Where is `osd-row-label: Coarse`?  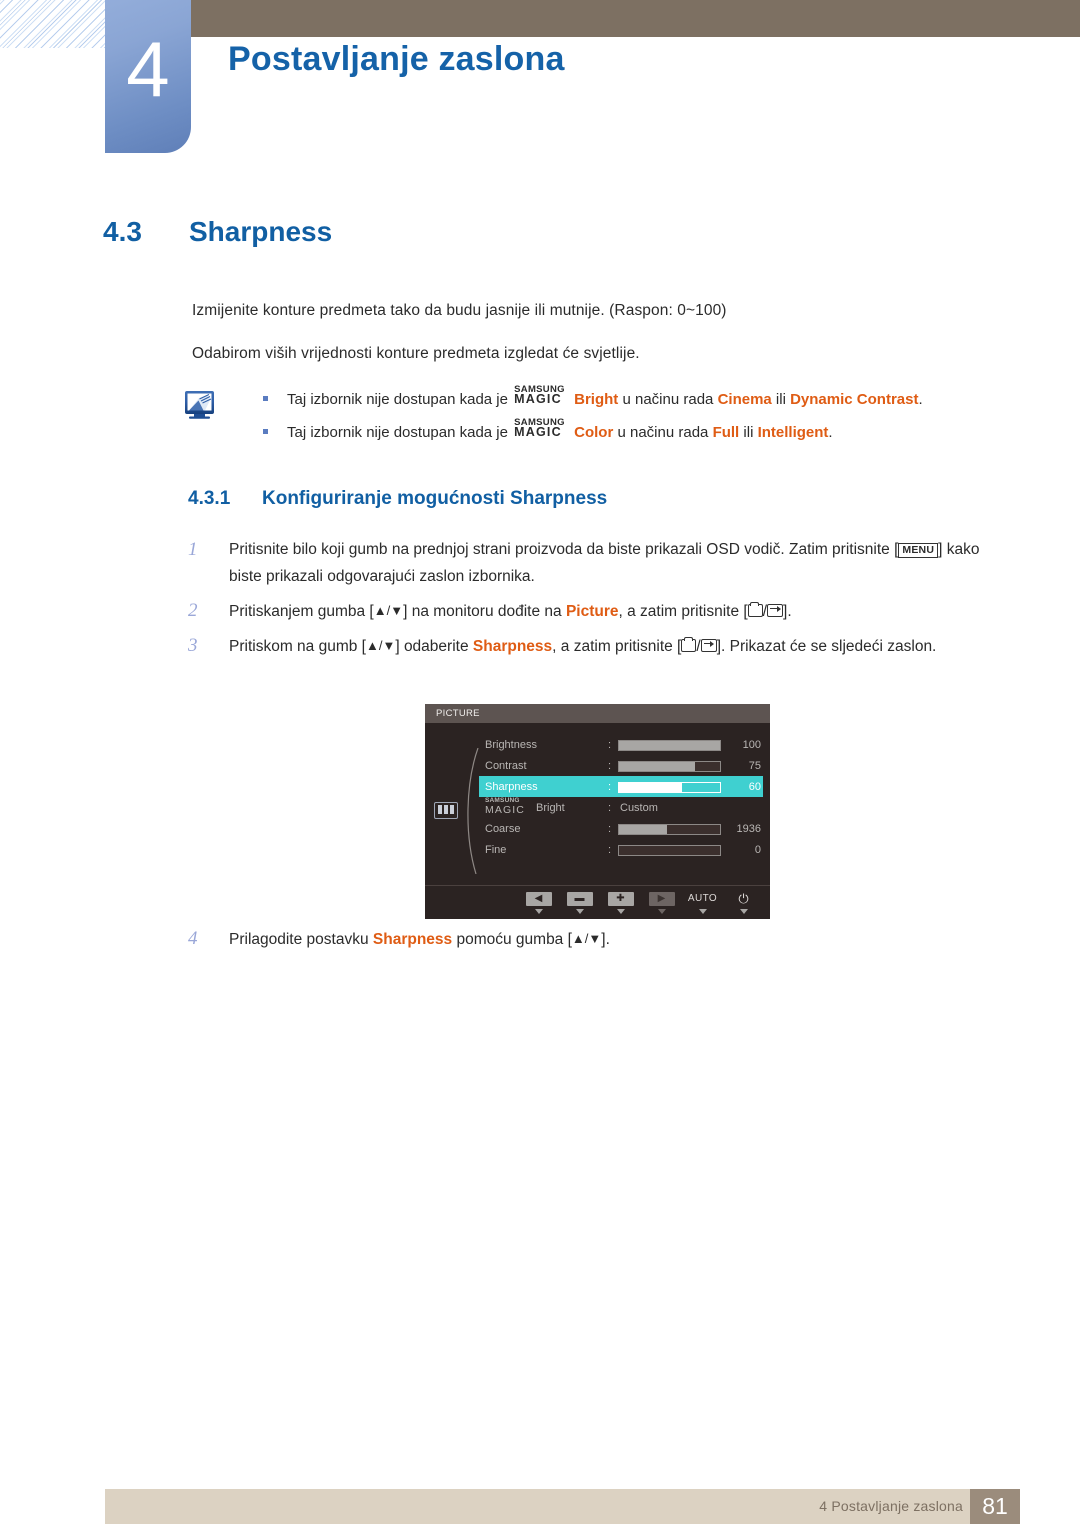 osd-row-label: Coarse is located at coordinates (503, 829).